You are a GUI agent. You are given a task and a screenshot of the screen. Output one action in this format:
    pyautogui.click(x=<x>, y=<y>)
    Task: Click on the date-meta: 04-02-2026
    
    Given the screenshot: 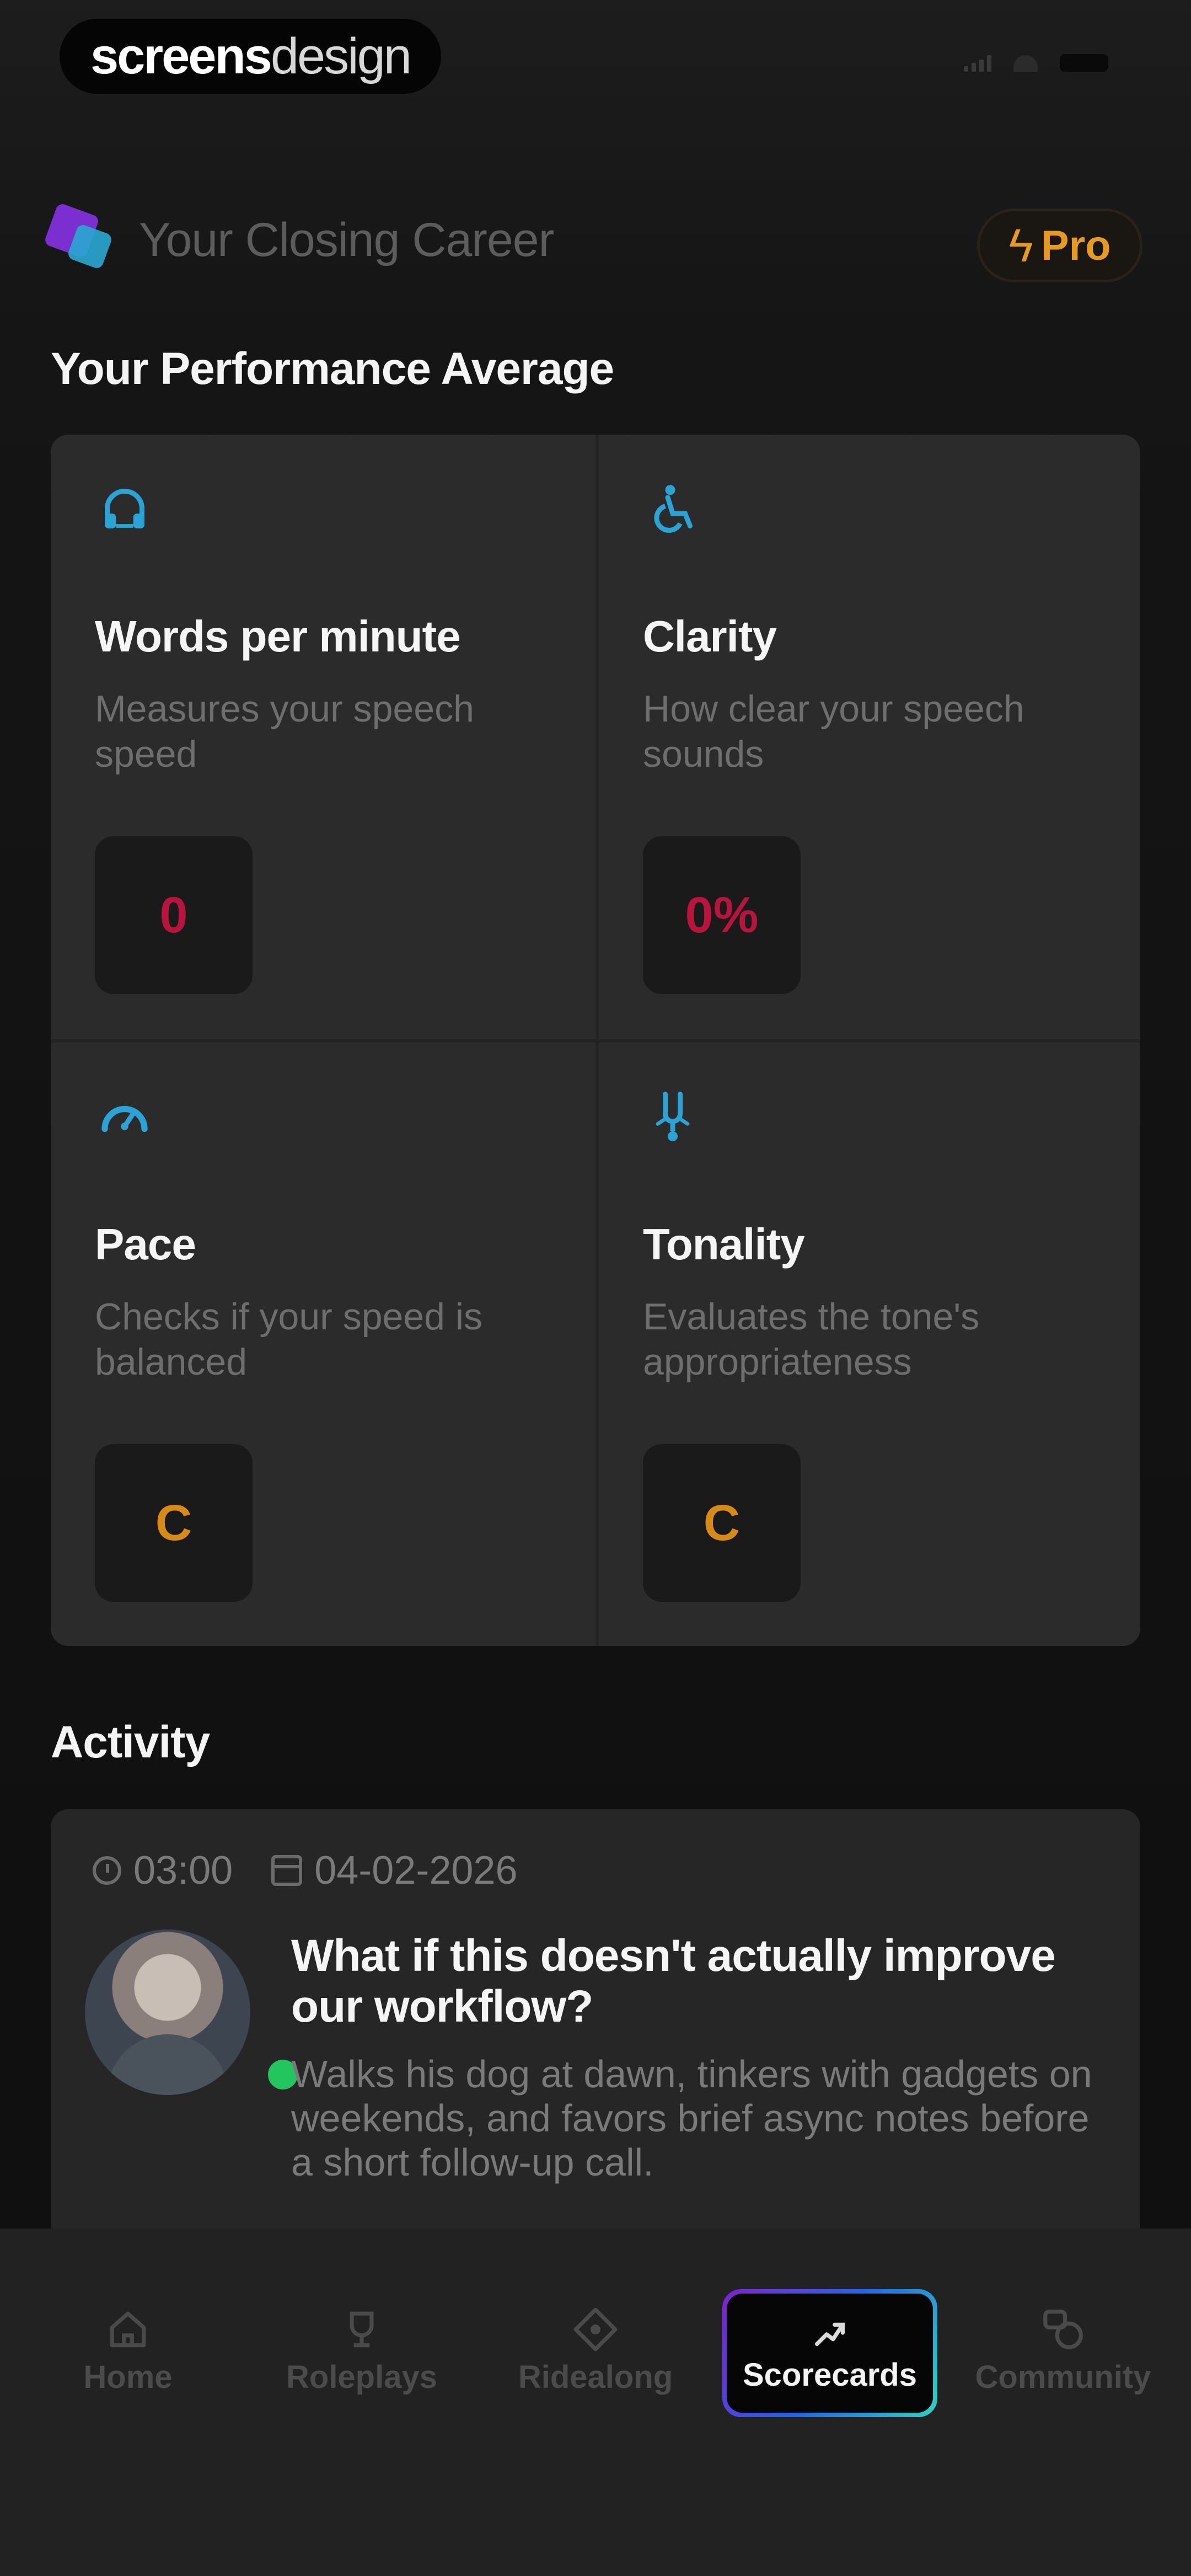 What is the action you would take?
    pyautogui.click(x=394, y=1870)
    